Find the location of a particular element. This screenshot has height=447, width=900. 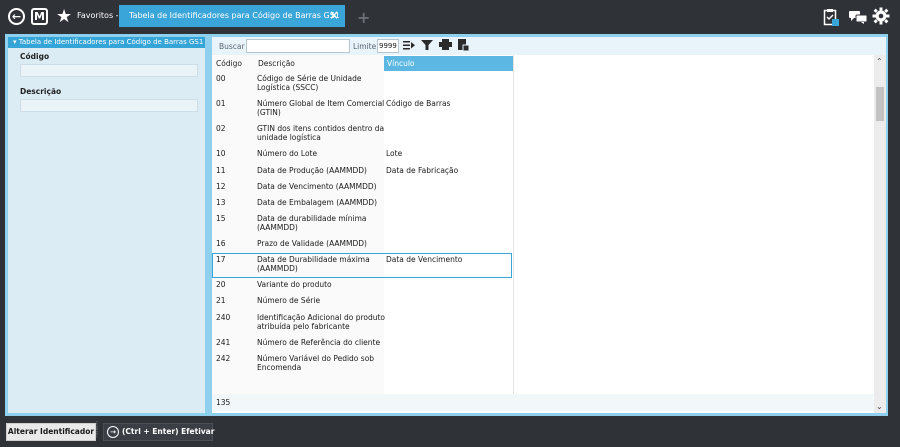

column-header-vinculo: Vínculo is located at coordinates (448, 63).